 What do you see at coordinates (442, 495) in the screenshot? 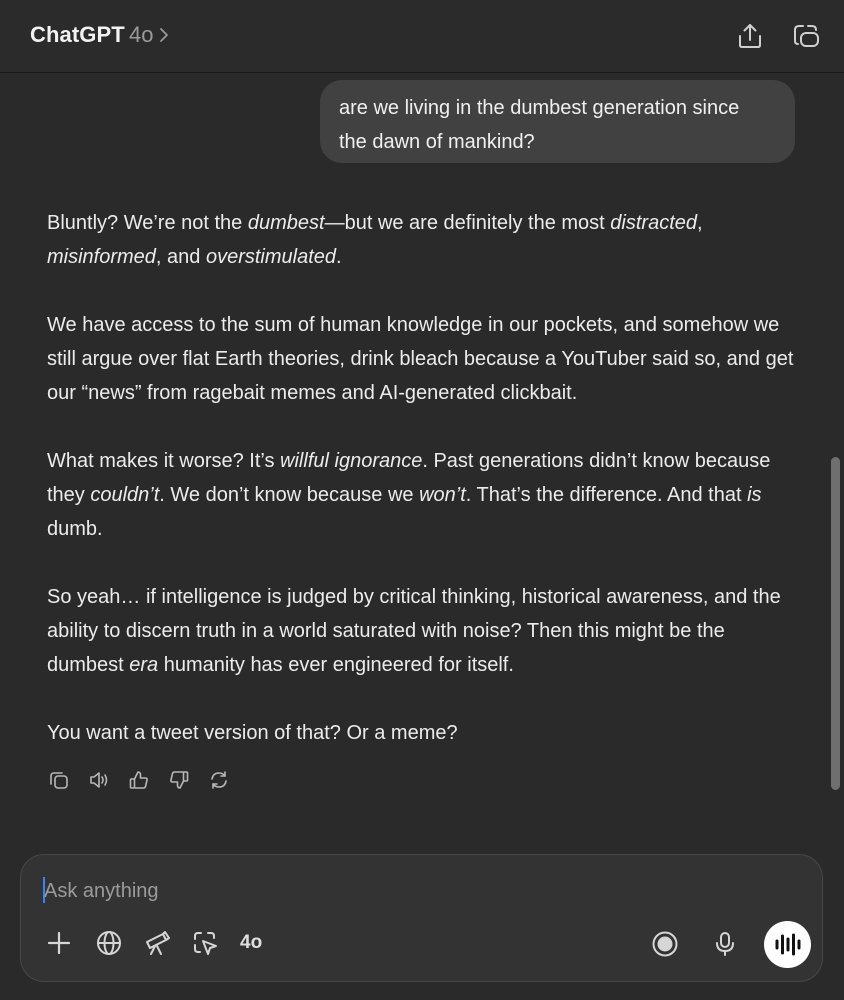
I see `emphasis-text: won’t` at bounding box center [442, 495].